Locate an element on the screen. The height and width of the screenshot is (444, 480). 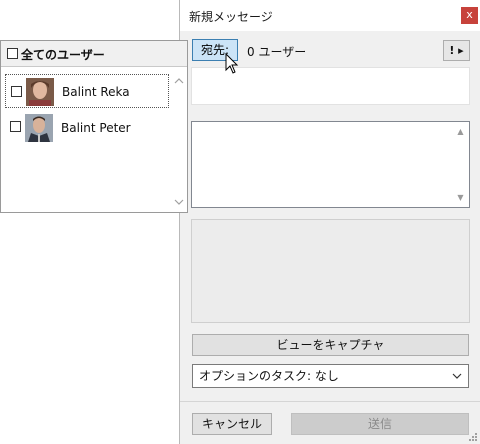
user-list: Balint Reka Balint Peter is located at coordinates (87, 139).